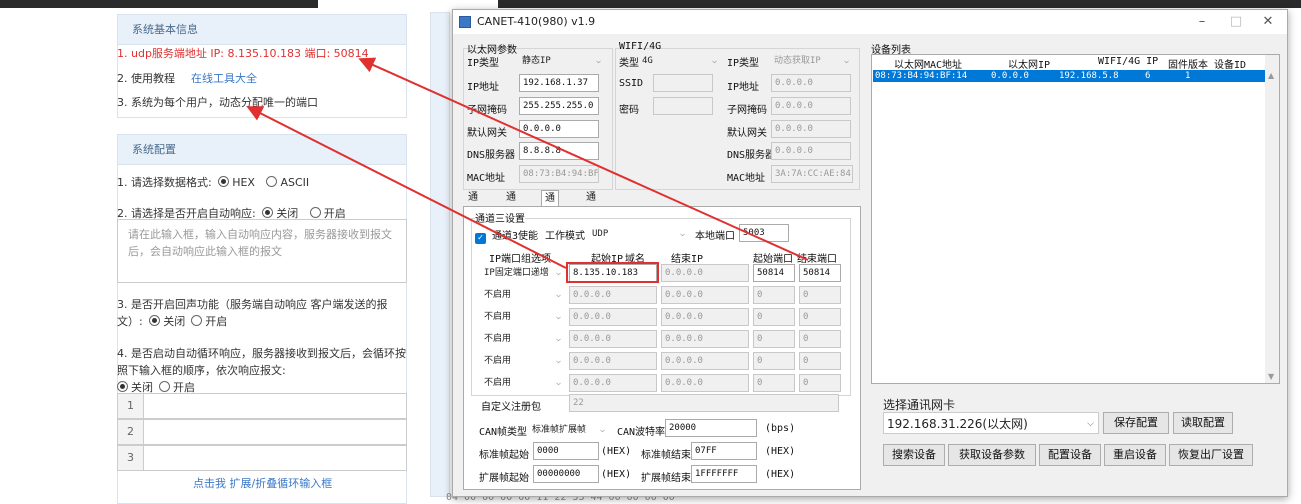 The width and height of the screenshot is (1301, 504). Describe the element at coordinates (724, 451) in the screenshot. I see `std-end-field: 07FF` at that location.